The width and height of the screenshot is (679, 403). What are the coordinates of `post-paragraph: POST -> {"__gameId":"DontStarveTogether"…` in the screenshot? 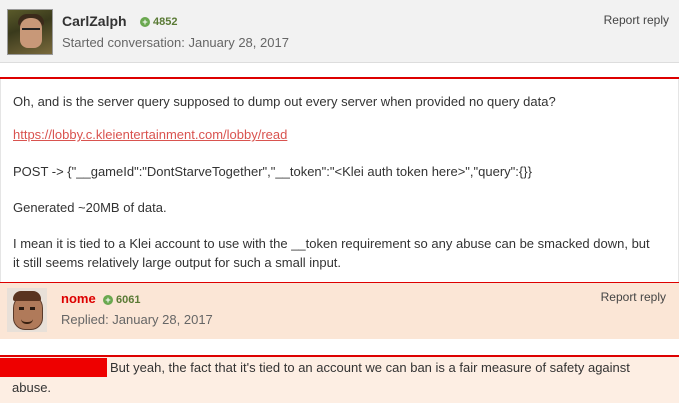 It's located at (272, 171).